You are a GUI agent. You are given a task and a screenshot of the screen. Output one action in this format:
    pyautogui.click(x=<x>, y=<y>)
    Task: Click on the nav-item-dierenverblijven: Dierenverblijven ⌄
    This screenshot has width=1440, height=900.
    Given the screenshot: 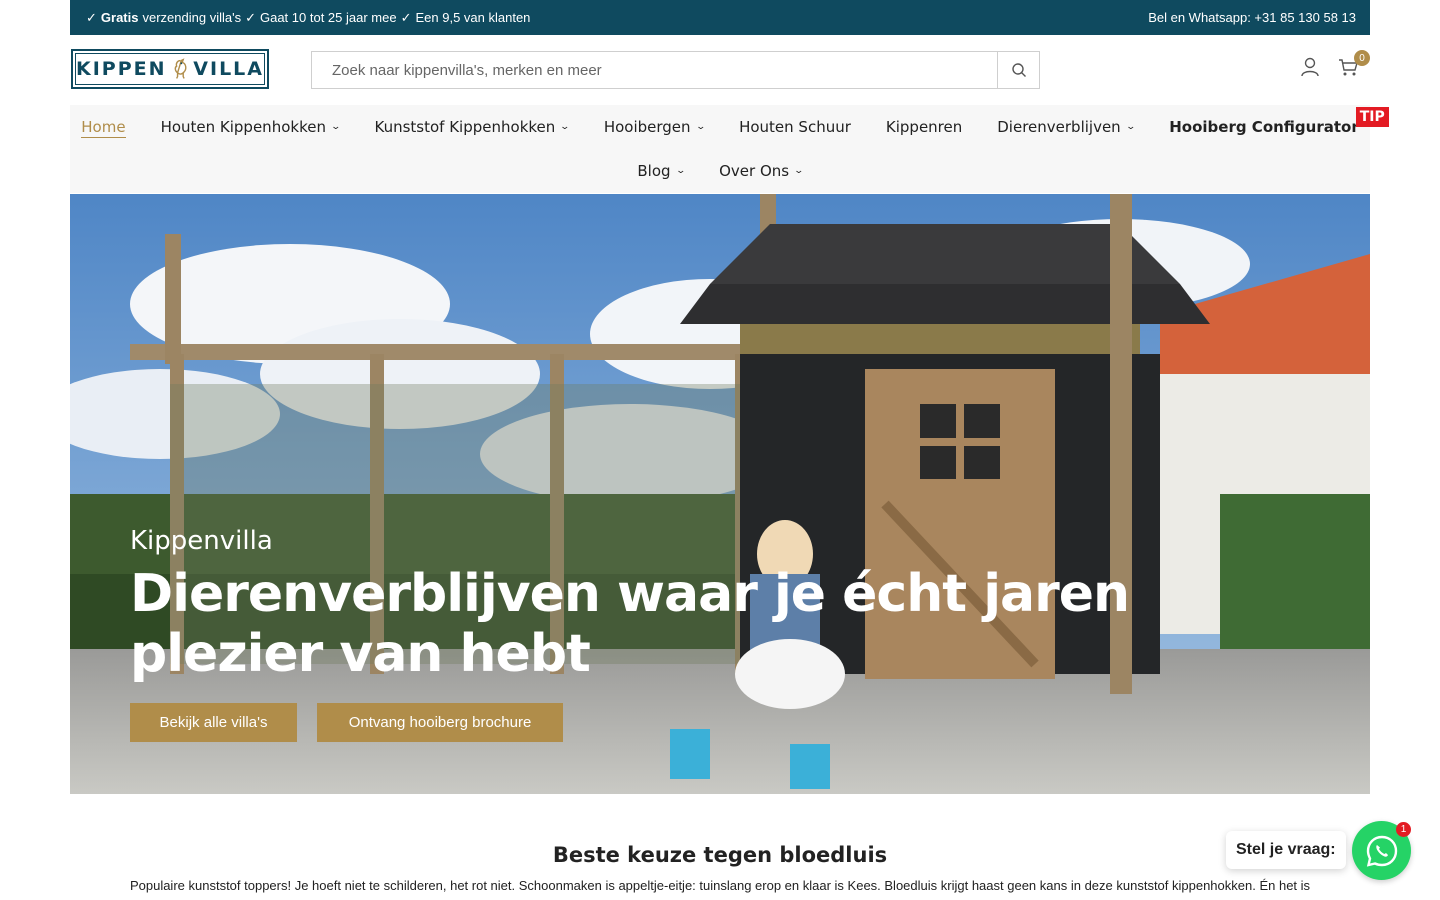 What is the action you would take?
    pyautogui.click(x=1066, y=127)
    